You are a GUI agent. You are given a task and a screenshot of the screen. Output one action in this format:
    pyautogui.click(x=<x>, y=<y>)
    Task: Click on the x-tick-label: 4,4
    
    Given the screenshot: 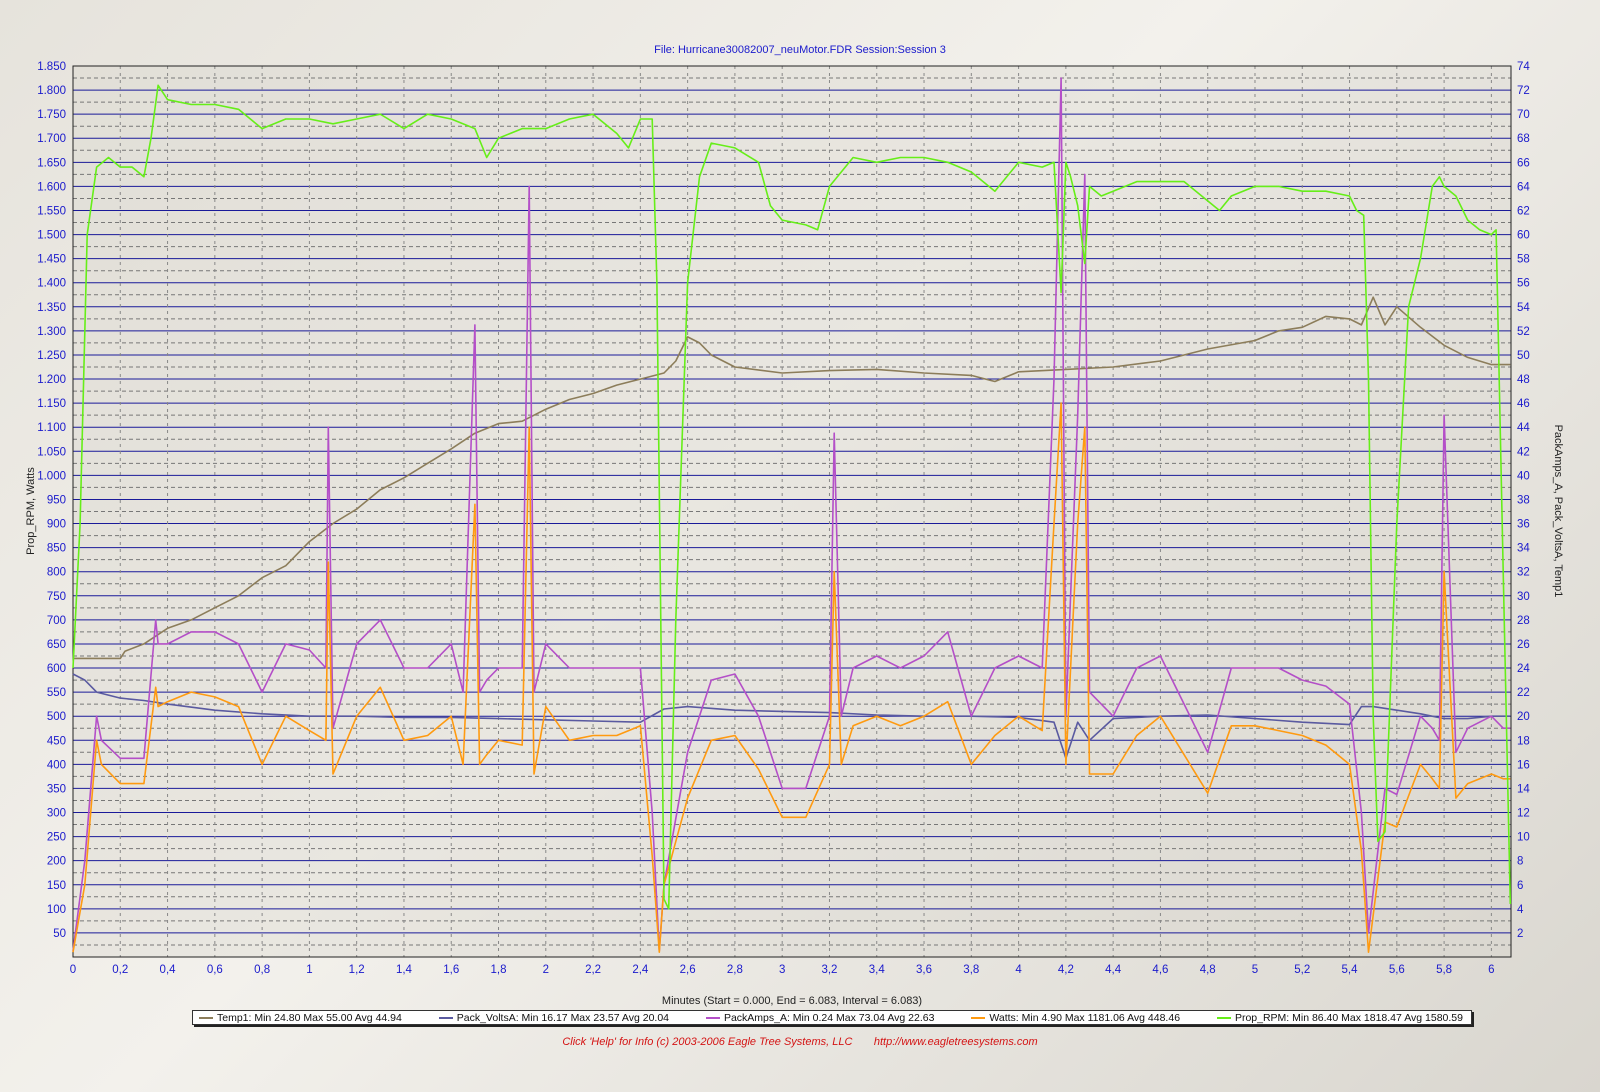 What is the action you would take?
    pyautogui.click(x=1113, y=970)
    